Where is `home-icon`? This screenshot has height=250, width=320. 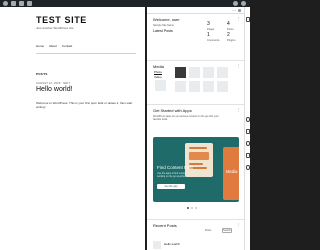 home-icon is located at coordinates (13, 3).